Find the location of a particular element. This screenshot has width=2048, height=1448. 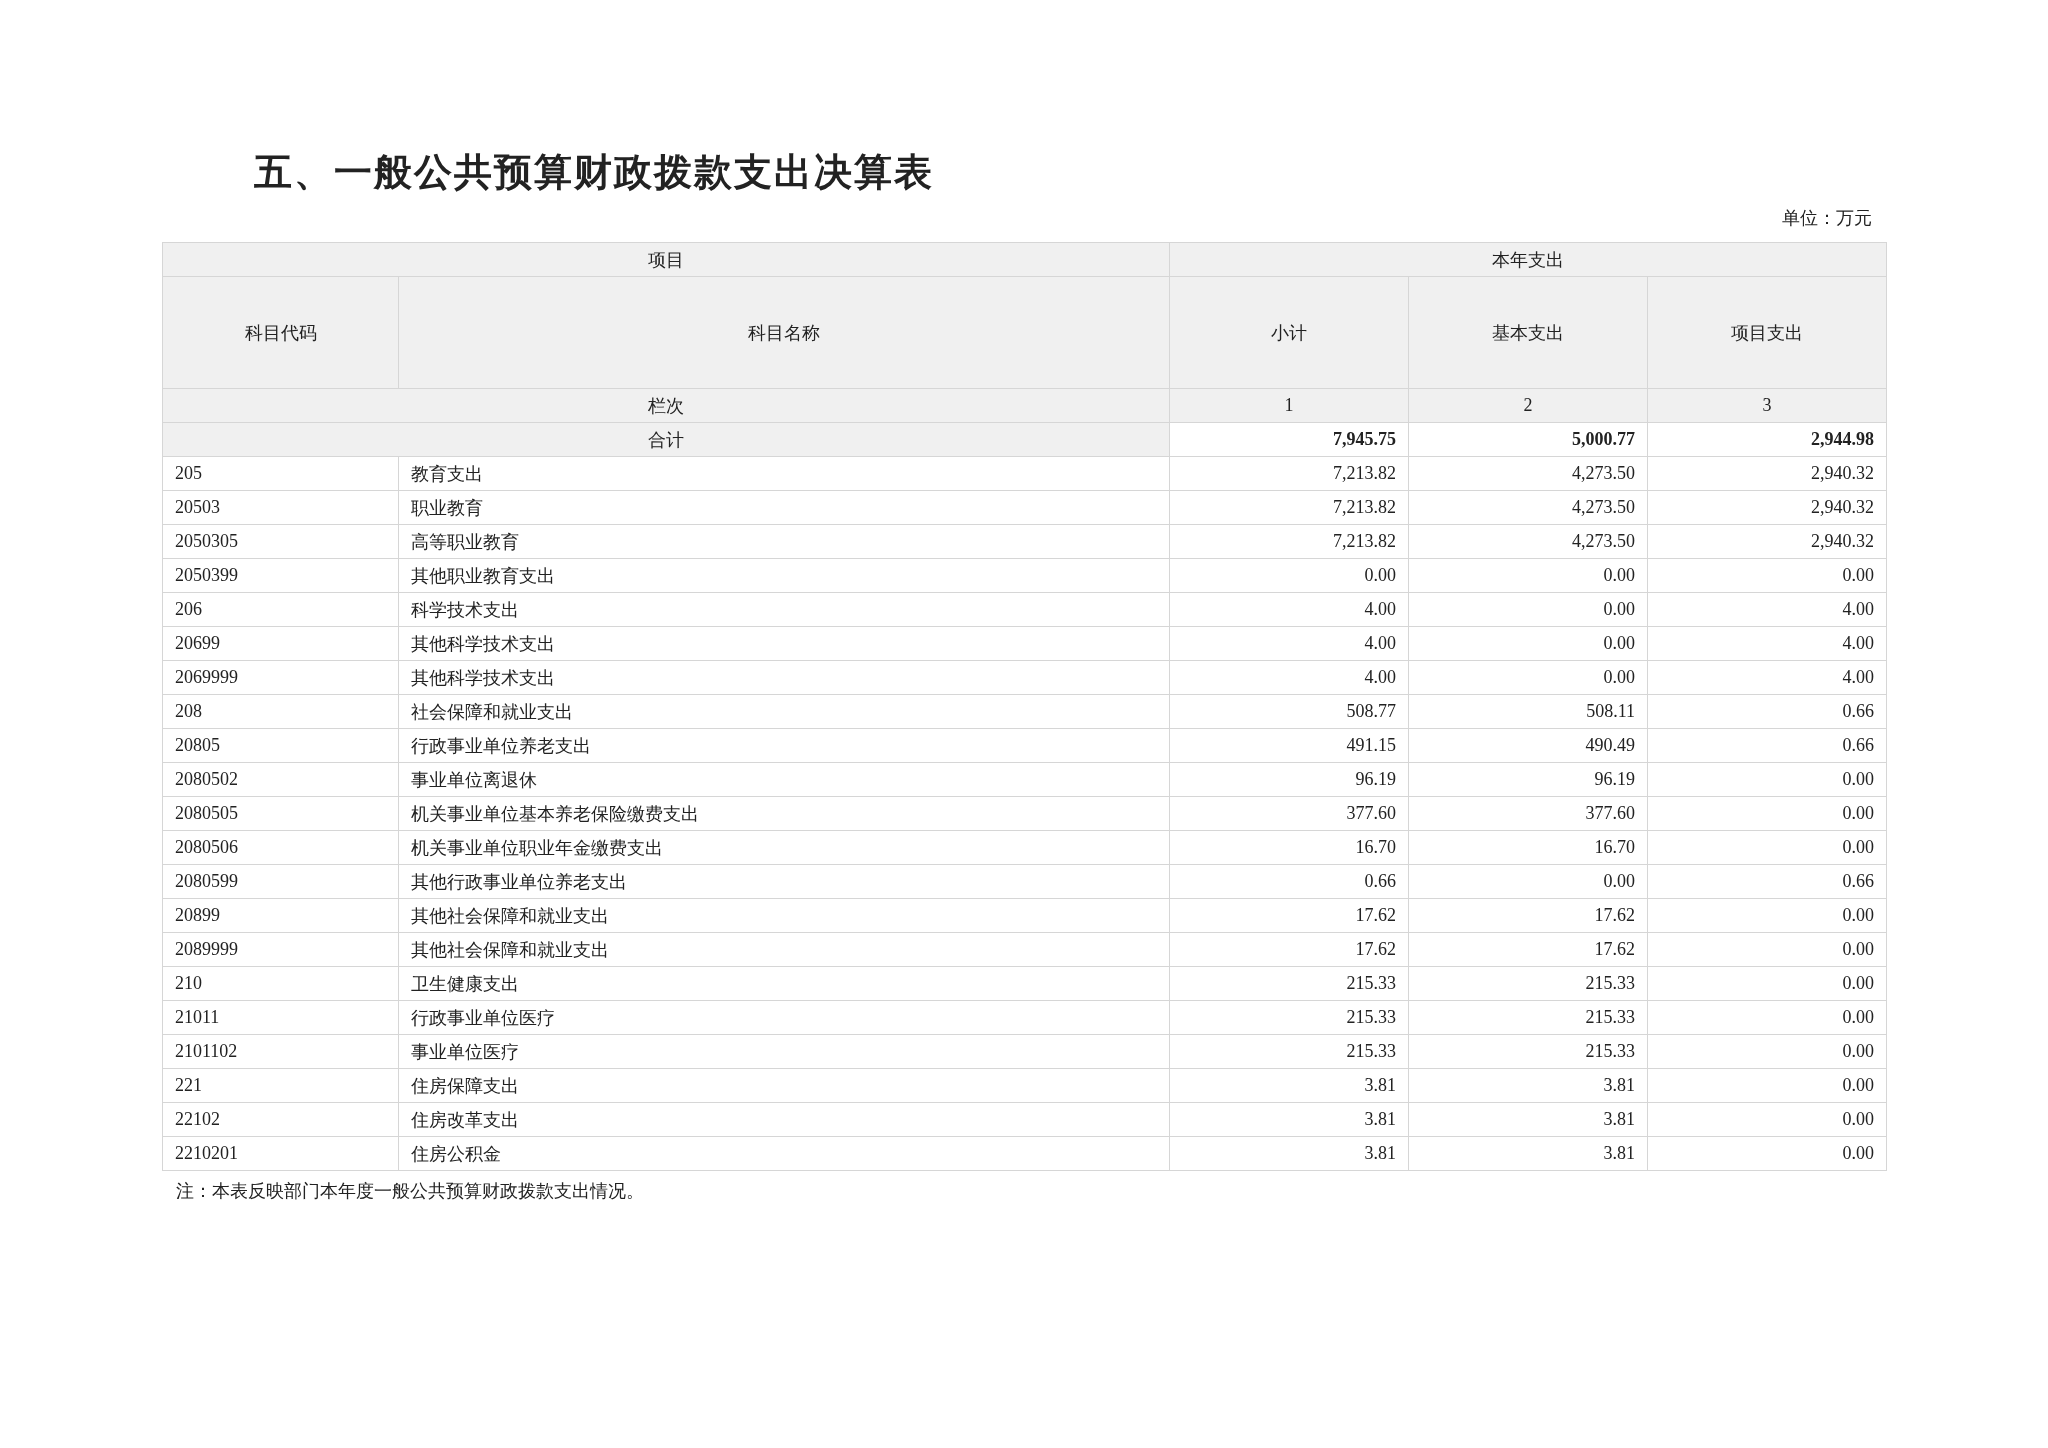

table-cell: 2210201 is located at coordinates (280, 1153).